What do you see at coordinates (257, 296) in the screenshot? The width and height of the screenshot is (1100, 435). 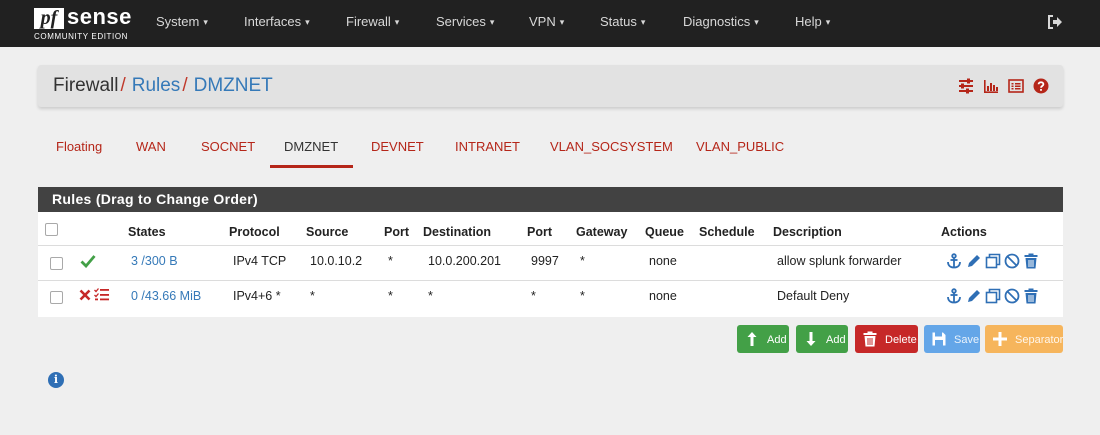 I see `row-protocol: IPv4+6 *` at bounding box center [257, 296].